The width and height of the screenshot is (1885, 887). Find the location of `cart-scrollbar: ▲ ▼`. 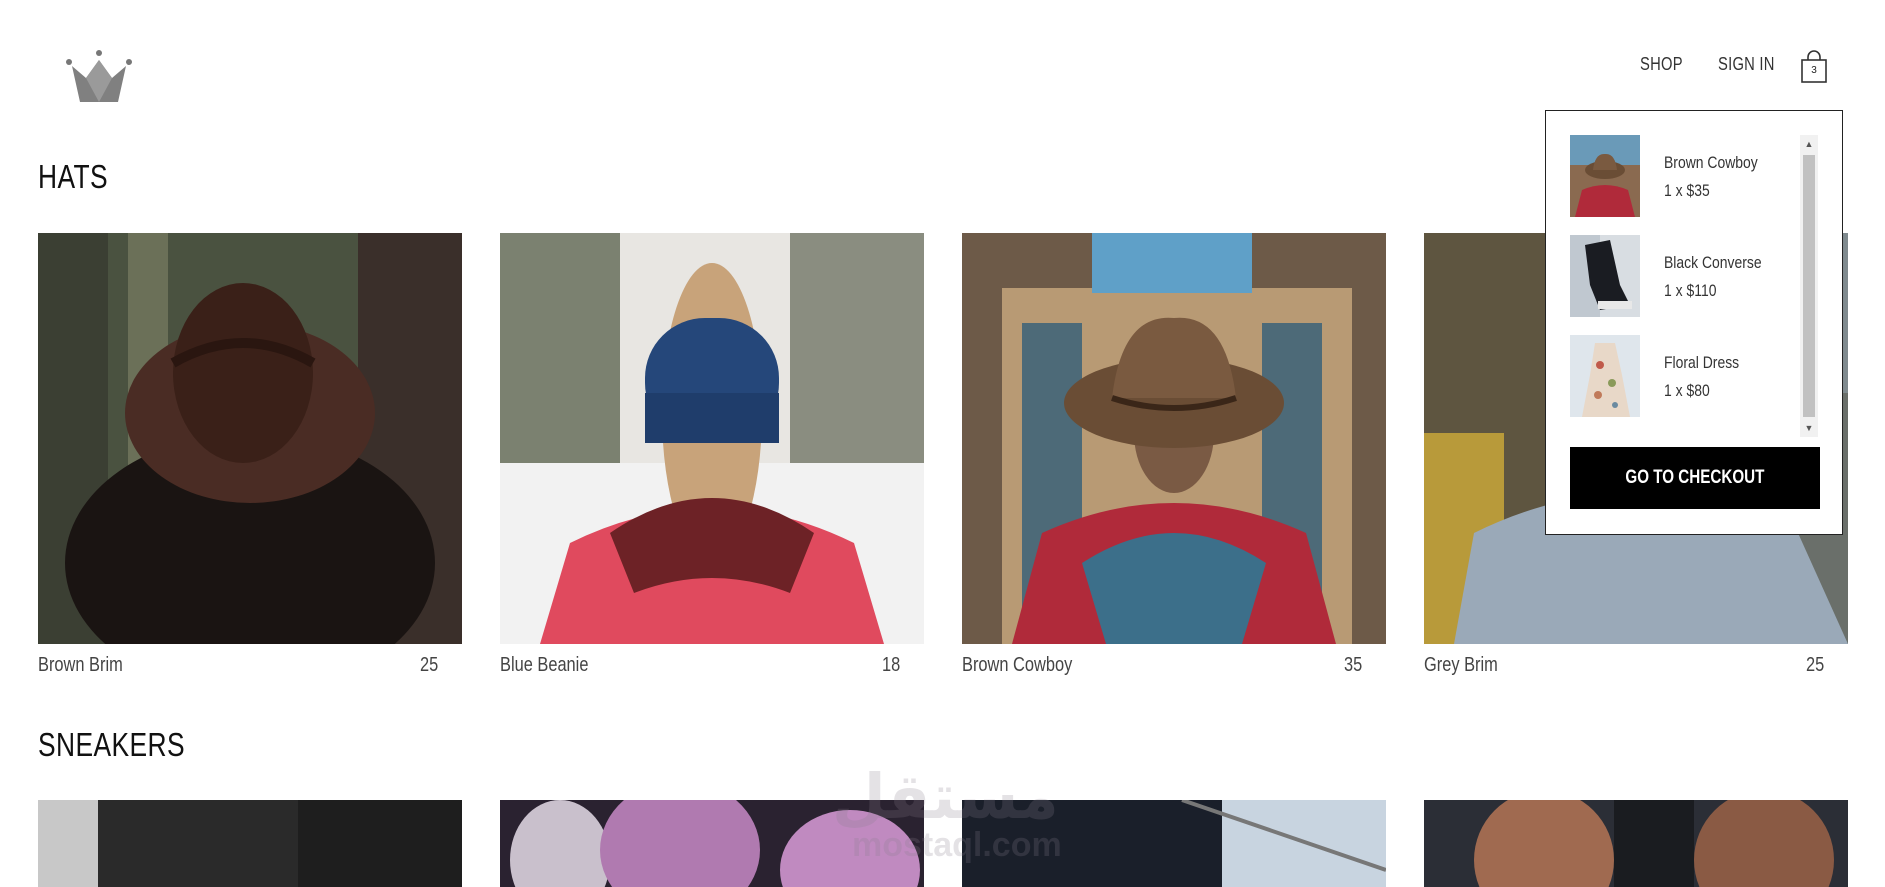

cart-scrollbar: ▲ ▼ is located at coordinates (1809, 286).